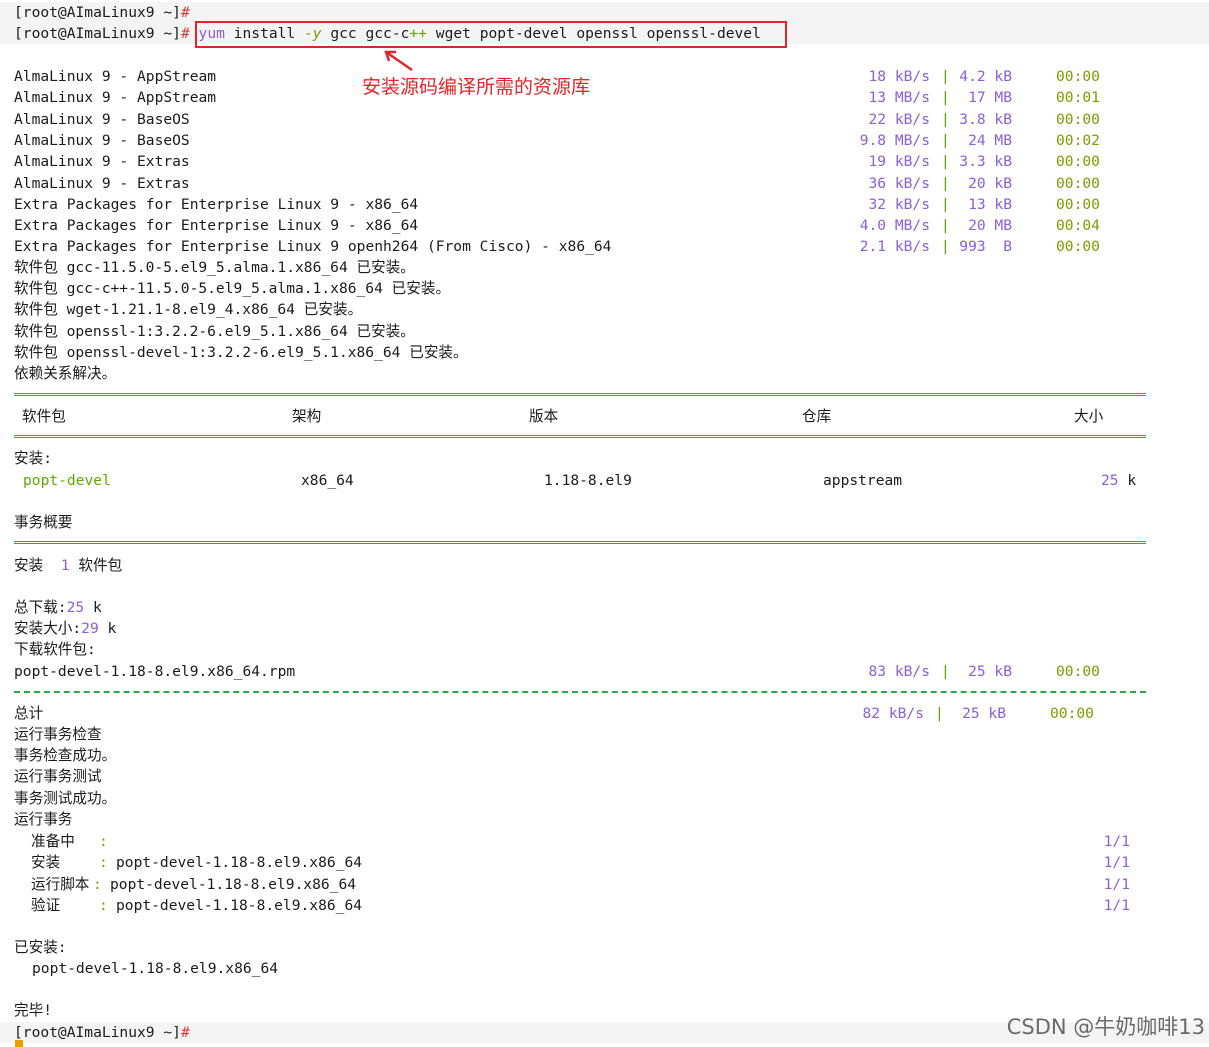  Describe the element at coordinates (894, 226) in the screenshot. I see `repo-speed: 4.0 MB/s` at that location.